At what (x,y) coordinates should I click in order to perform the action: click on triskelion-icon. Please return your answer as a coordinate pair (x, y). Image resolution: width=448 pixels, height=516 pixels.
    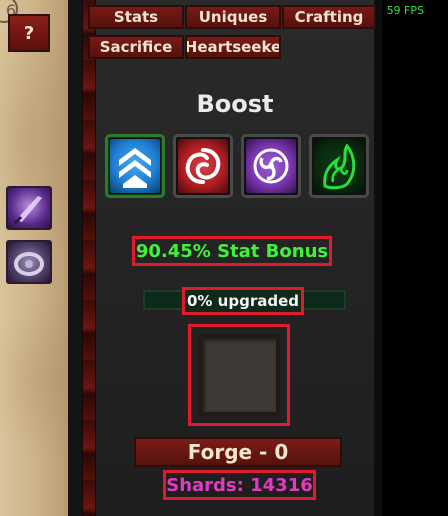
    Looking at the image, I should click on (271, 166).